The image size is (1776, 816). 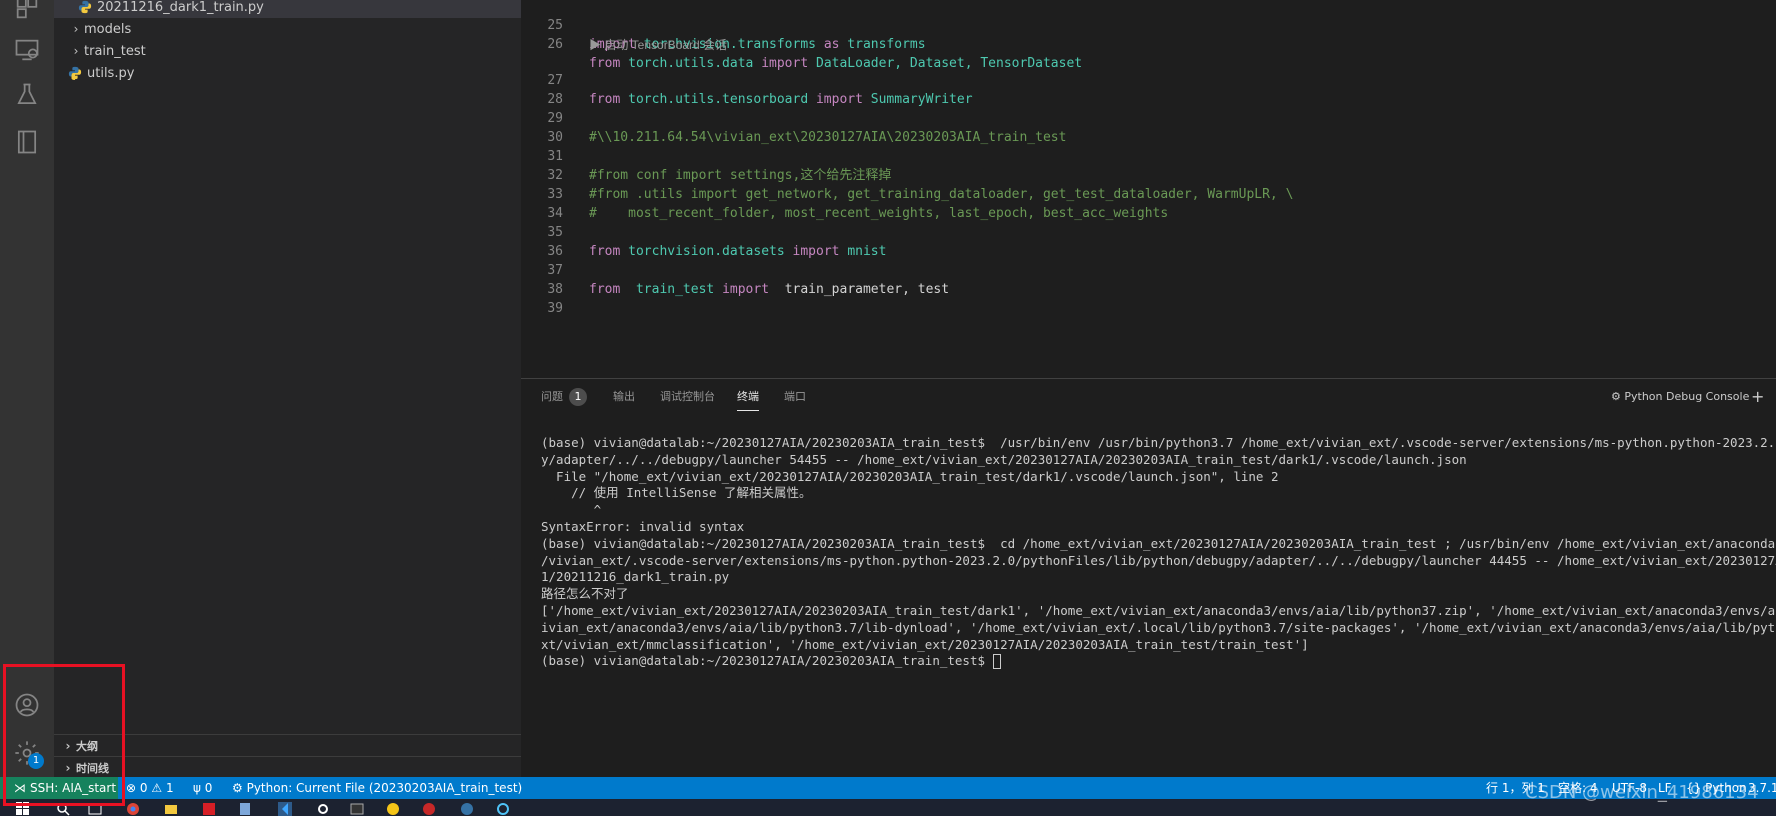 I want to click on code-line: 30, so click(x=1148, y=127).